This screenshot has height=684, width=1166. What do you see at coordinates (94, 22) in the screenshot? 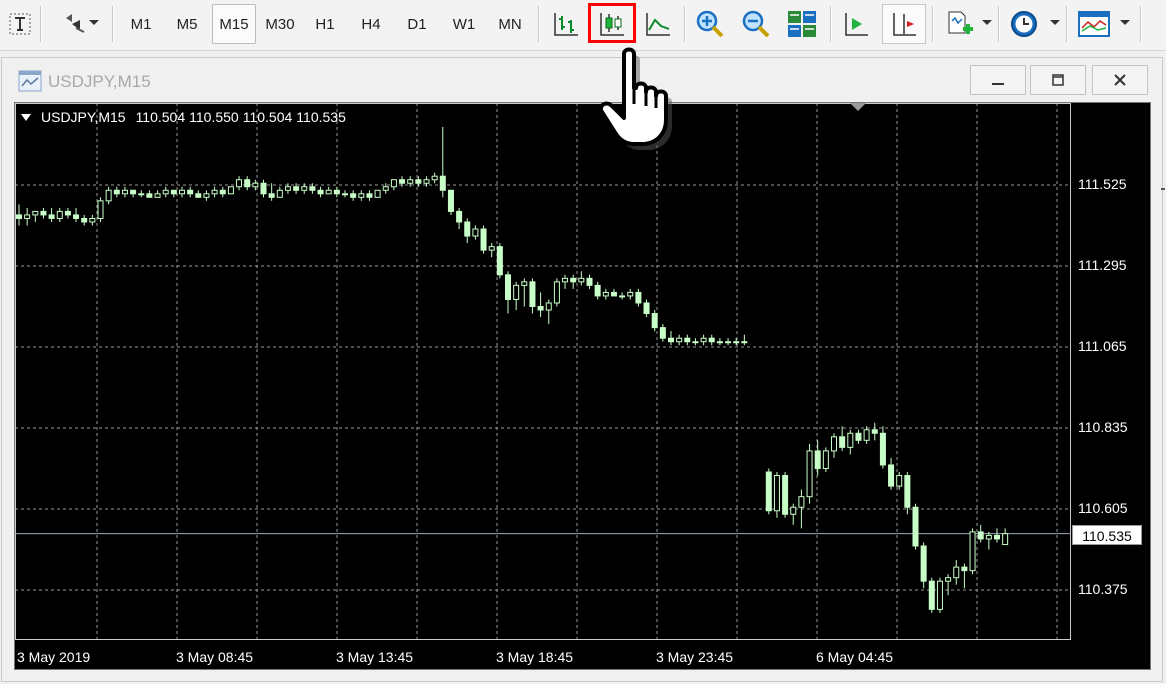
I see `objects-dropdown-arrow-icon` at bounding box center [94, 22].